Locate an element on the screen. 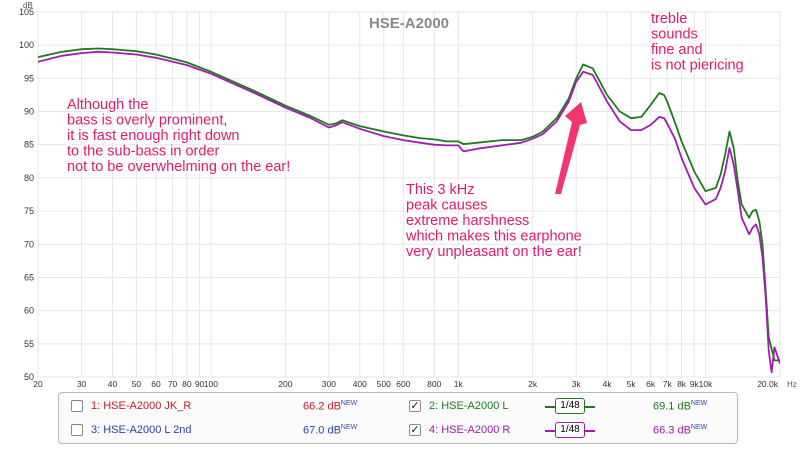 The height and width of the screenshot is (449, 800). x-tick-label: 6k is located at coordinates (651, 384).